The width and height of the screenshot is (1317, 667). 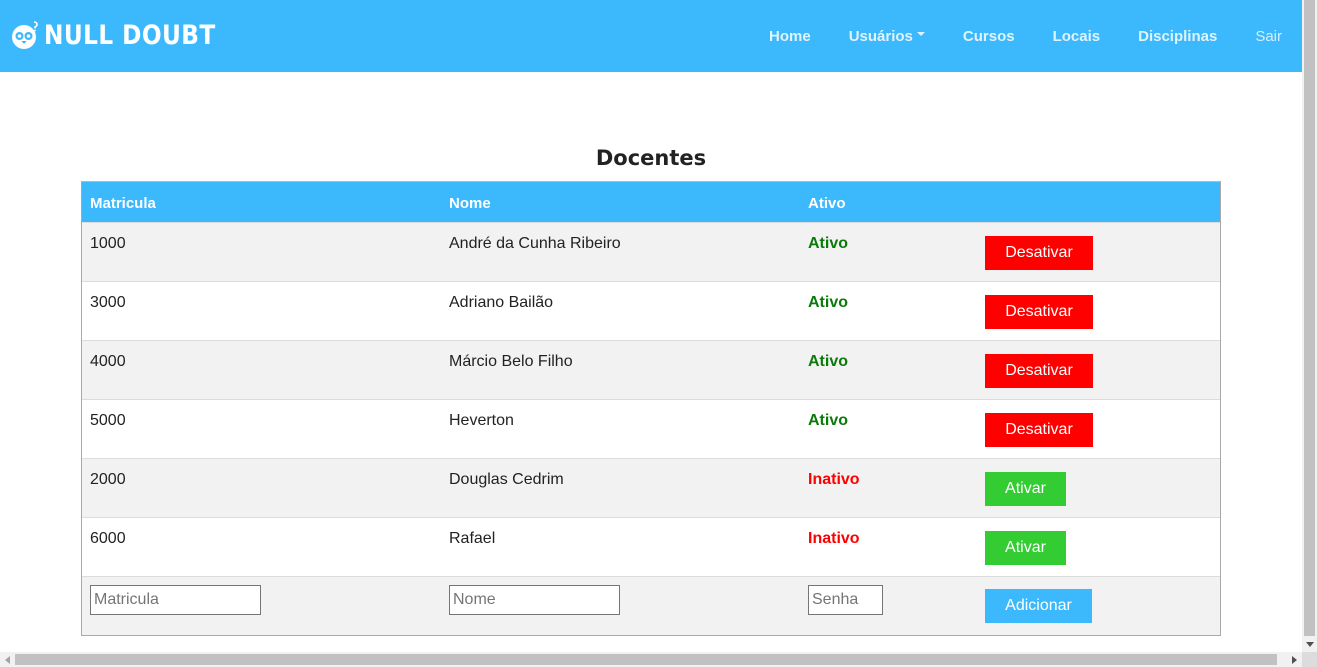 What do you see at coordinates (1309, 659) in the screenshot?
I see `scrollbar-corner` at bounding box center [1309, 659].